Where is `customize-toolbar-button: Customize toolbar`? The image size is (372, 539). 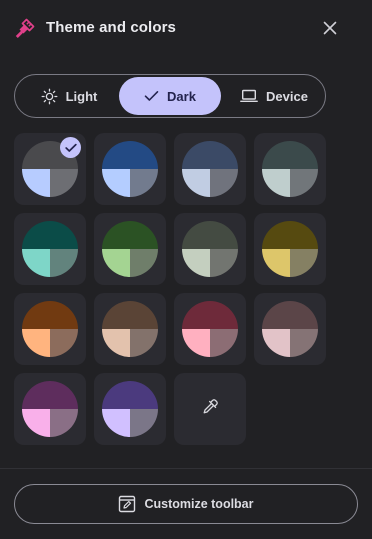 customize-toolbar-button: Customize toolbar is located at coordinates (186, 504).